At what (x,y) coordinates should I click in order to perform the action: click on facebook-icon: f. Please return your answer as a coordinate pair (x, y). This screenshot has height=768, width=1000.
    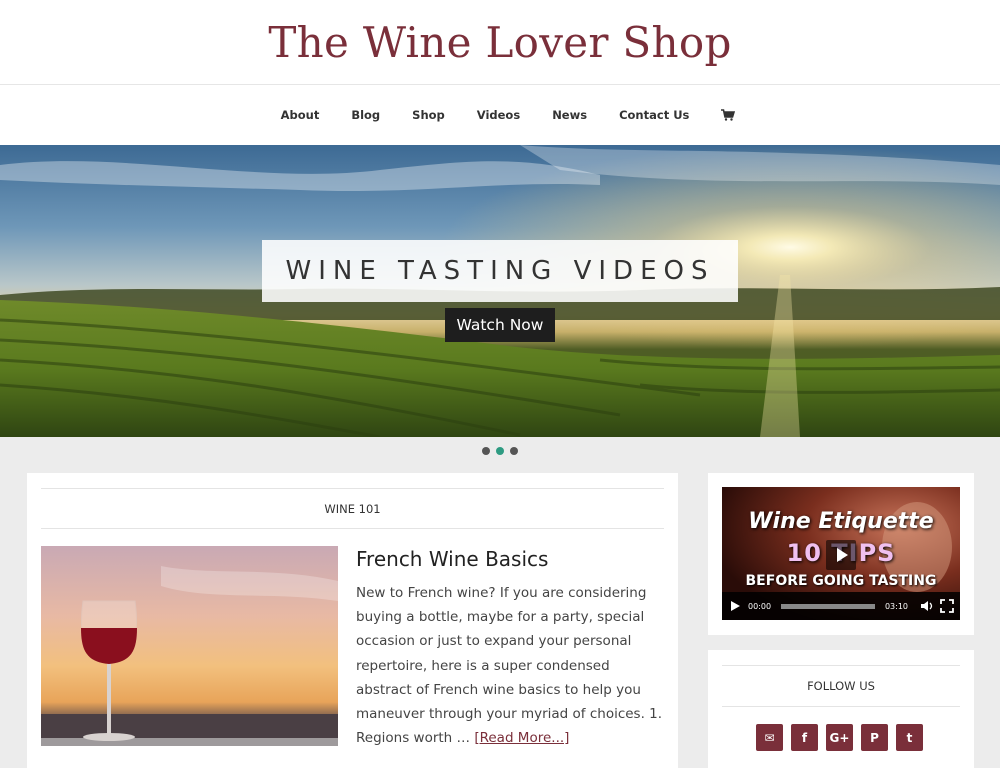
    Looking at the image, I should click on (804, 737).